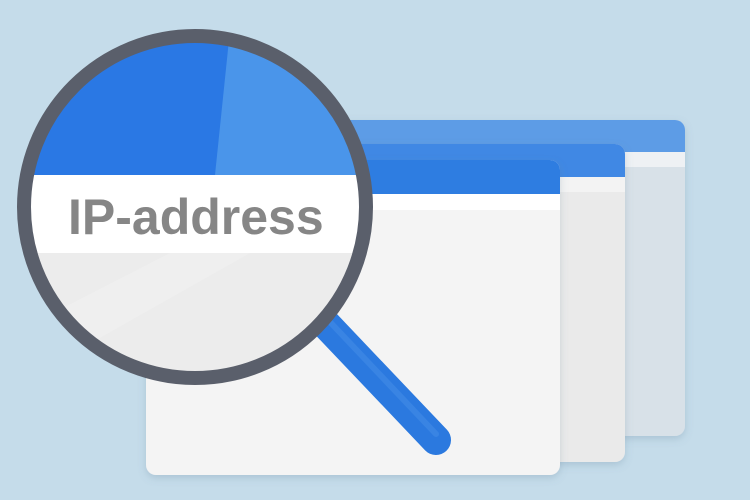 This screenshot has width=750, height=500. What do you see at coordinates (196, 217) in the screenshot?
I see `ip-address-text: IP-address` at bounding box center [196, 217].